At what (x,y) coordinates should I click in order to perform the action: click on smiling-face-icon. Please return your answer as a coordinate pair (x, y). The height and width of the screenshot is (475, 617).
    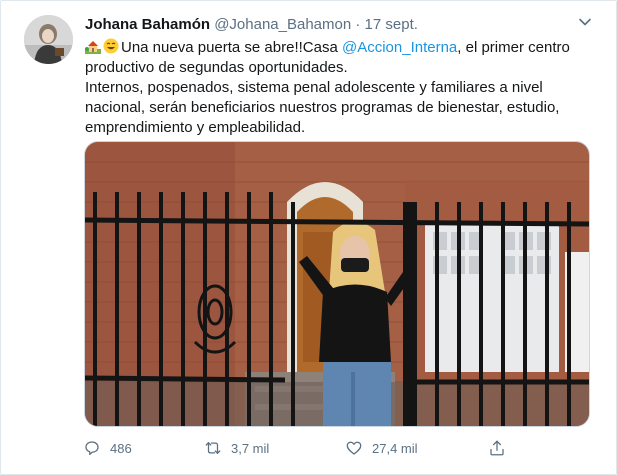
    Looking at the image, I should click on (111, 46).